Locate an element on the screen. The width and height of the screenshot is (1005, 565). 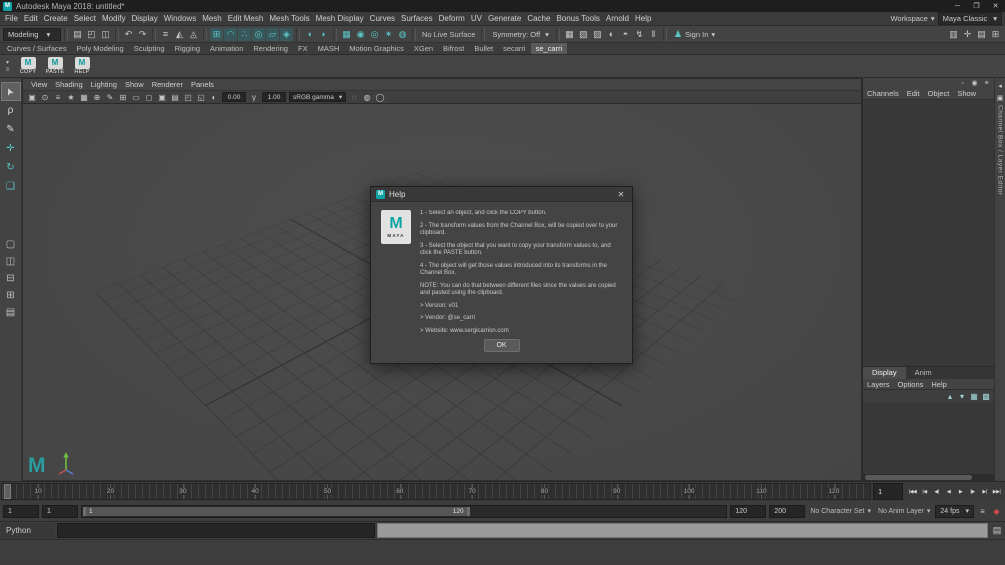
paint-selection-tool: ✎ is located at coordinates (11, 129).